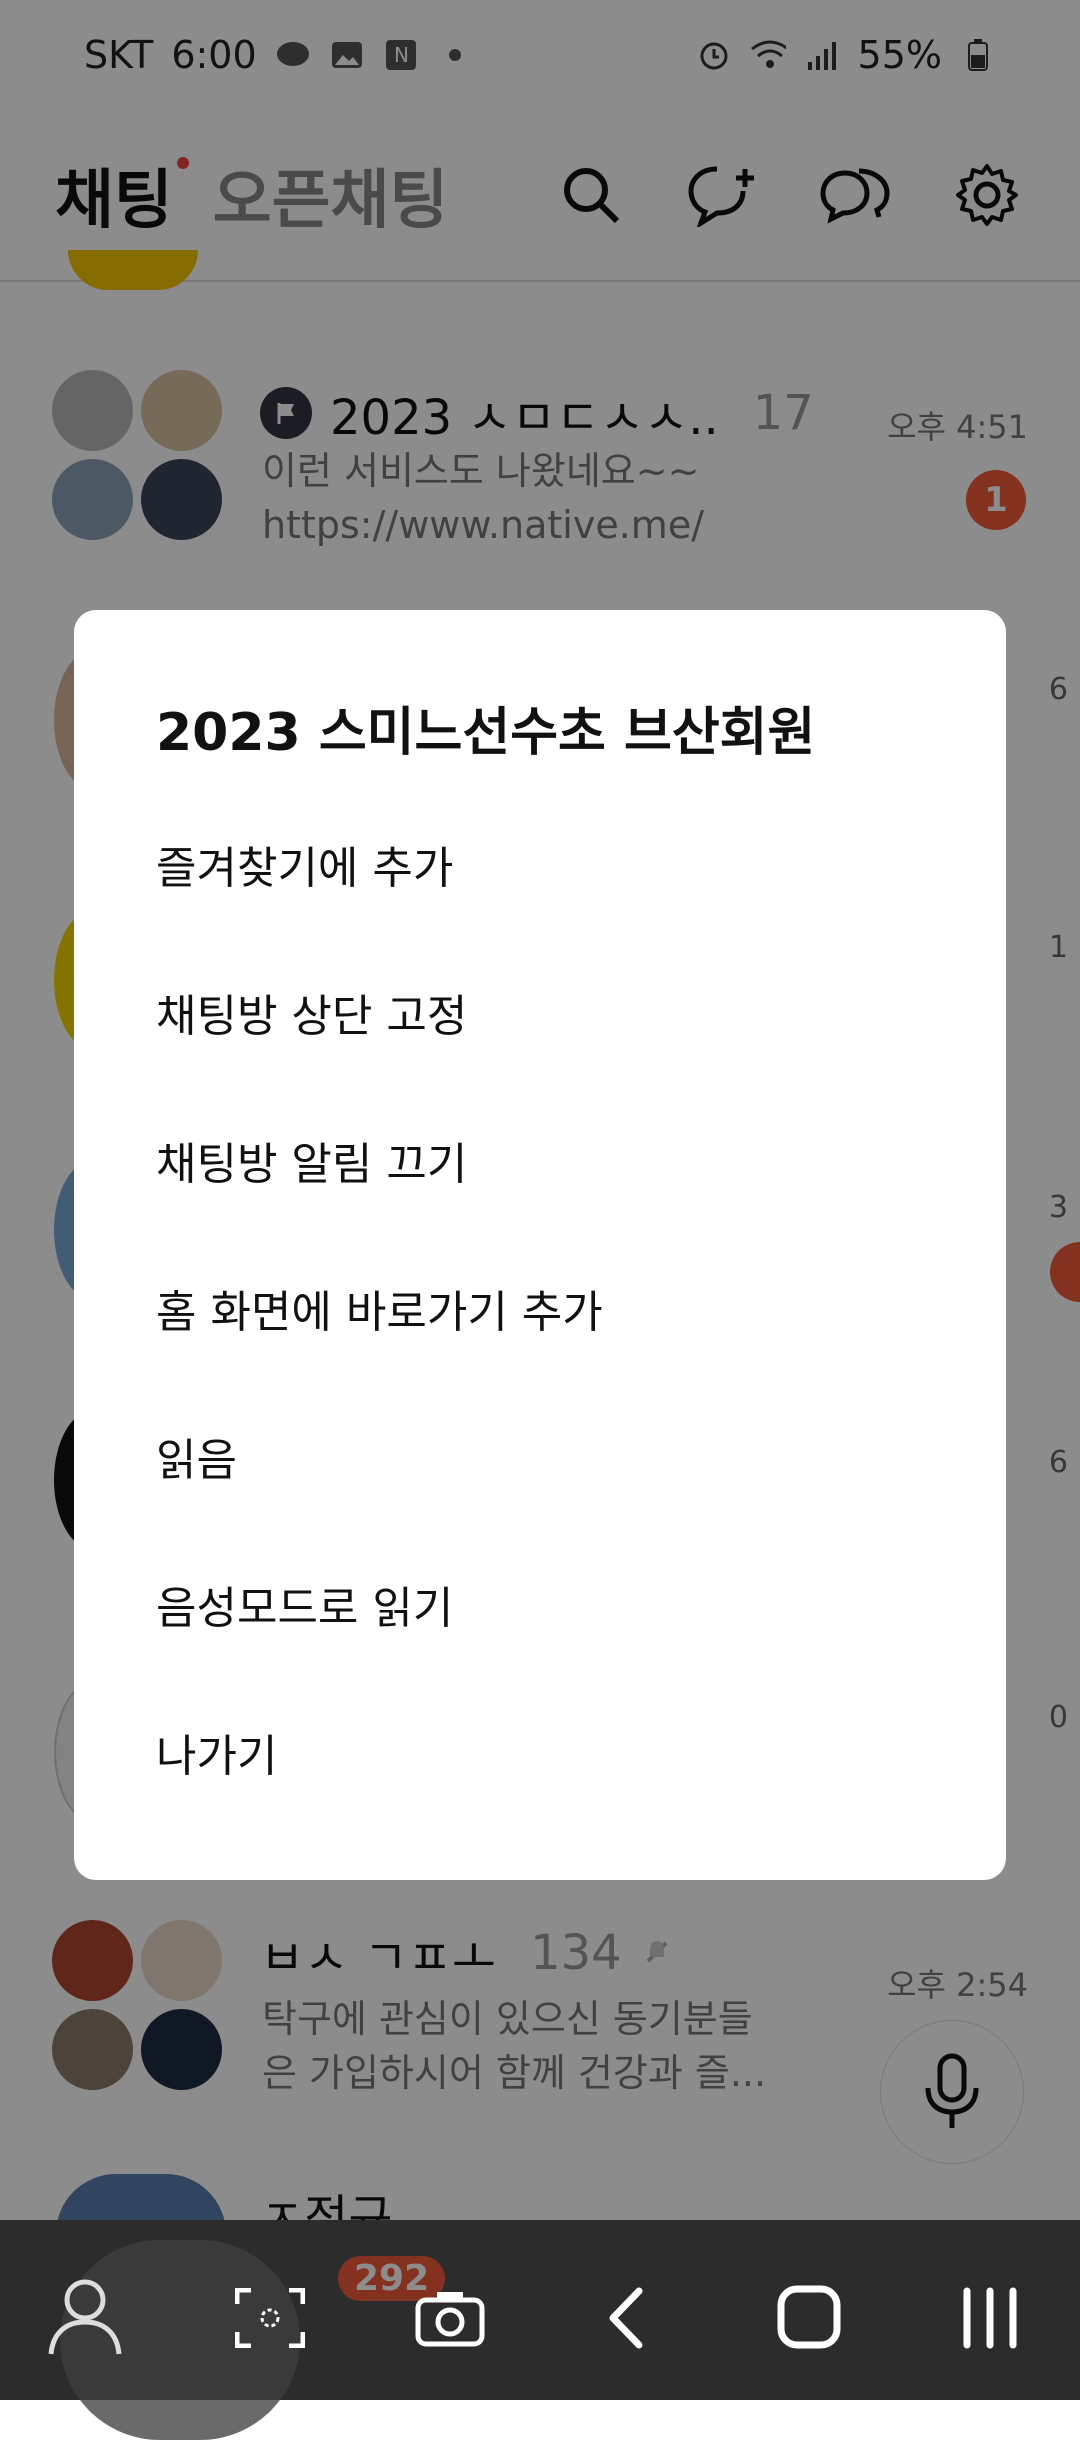 This screenshot has height=2440, width=1080. I want to click on menu-item-add-home-shortcut: 홈 화면에 바로가기 추가, so click(540, 1308).